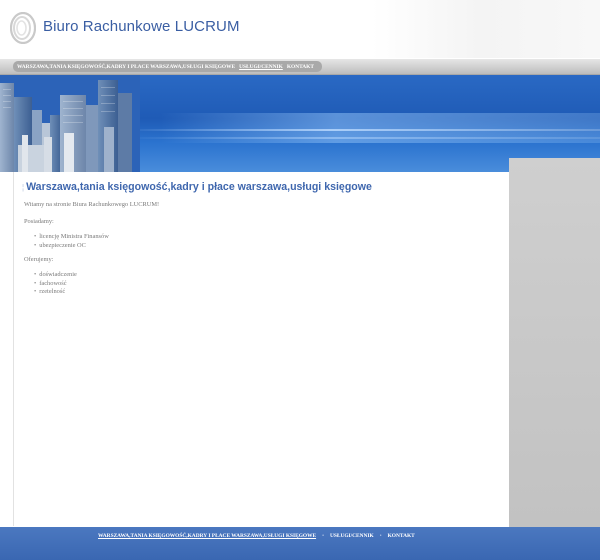  I want to click on site-header: Biuro Rachunkowe LUCRUM, so click(300, 29).